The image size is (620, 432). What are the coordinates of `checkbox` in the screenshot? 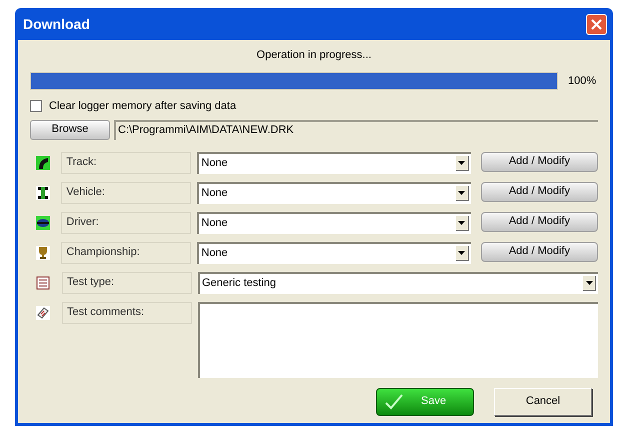 It's located at (36, 106).